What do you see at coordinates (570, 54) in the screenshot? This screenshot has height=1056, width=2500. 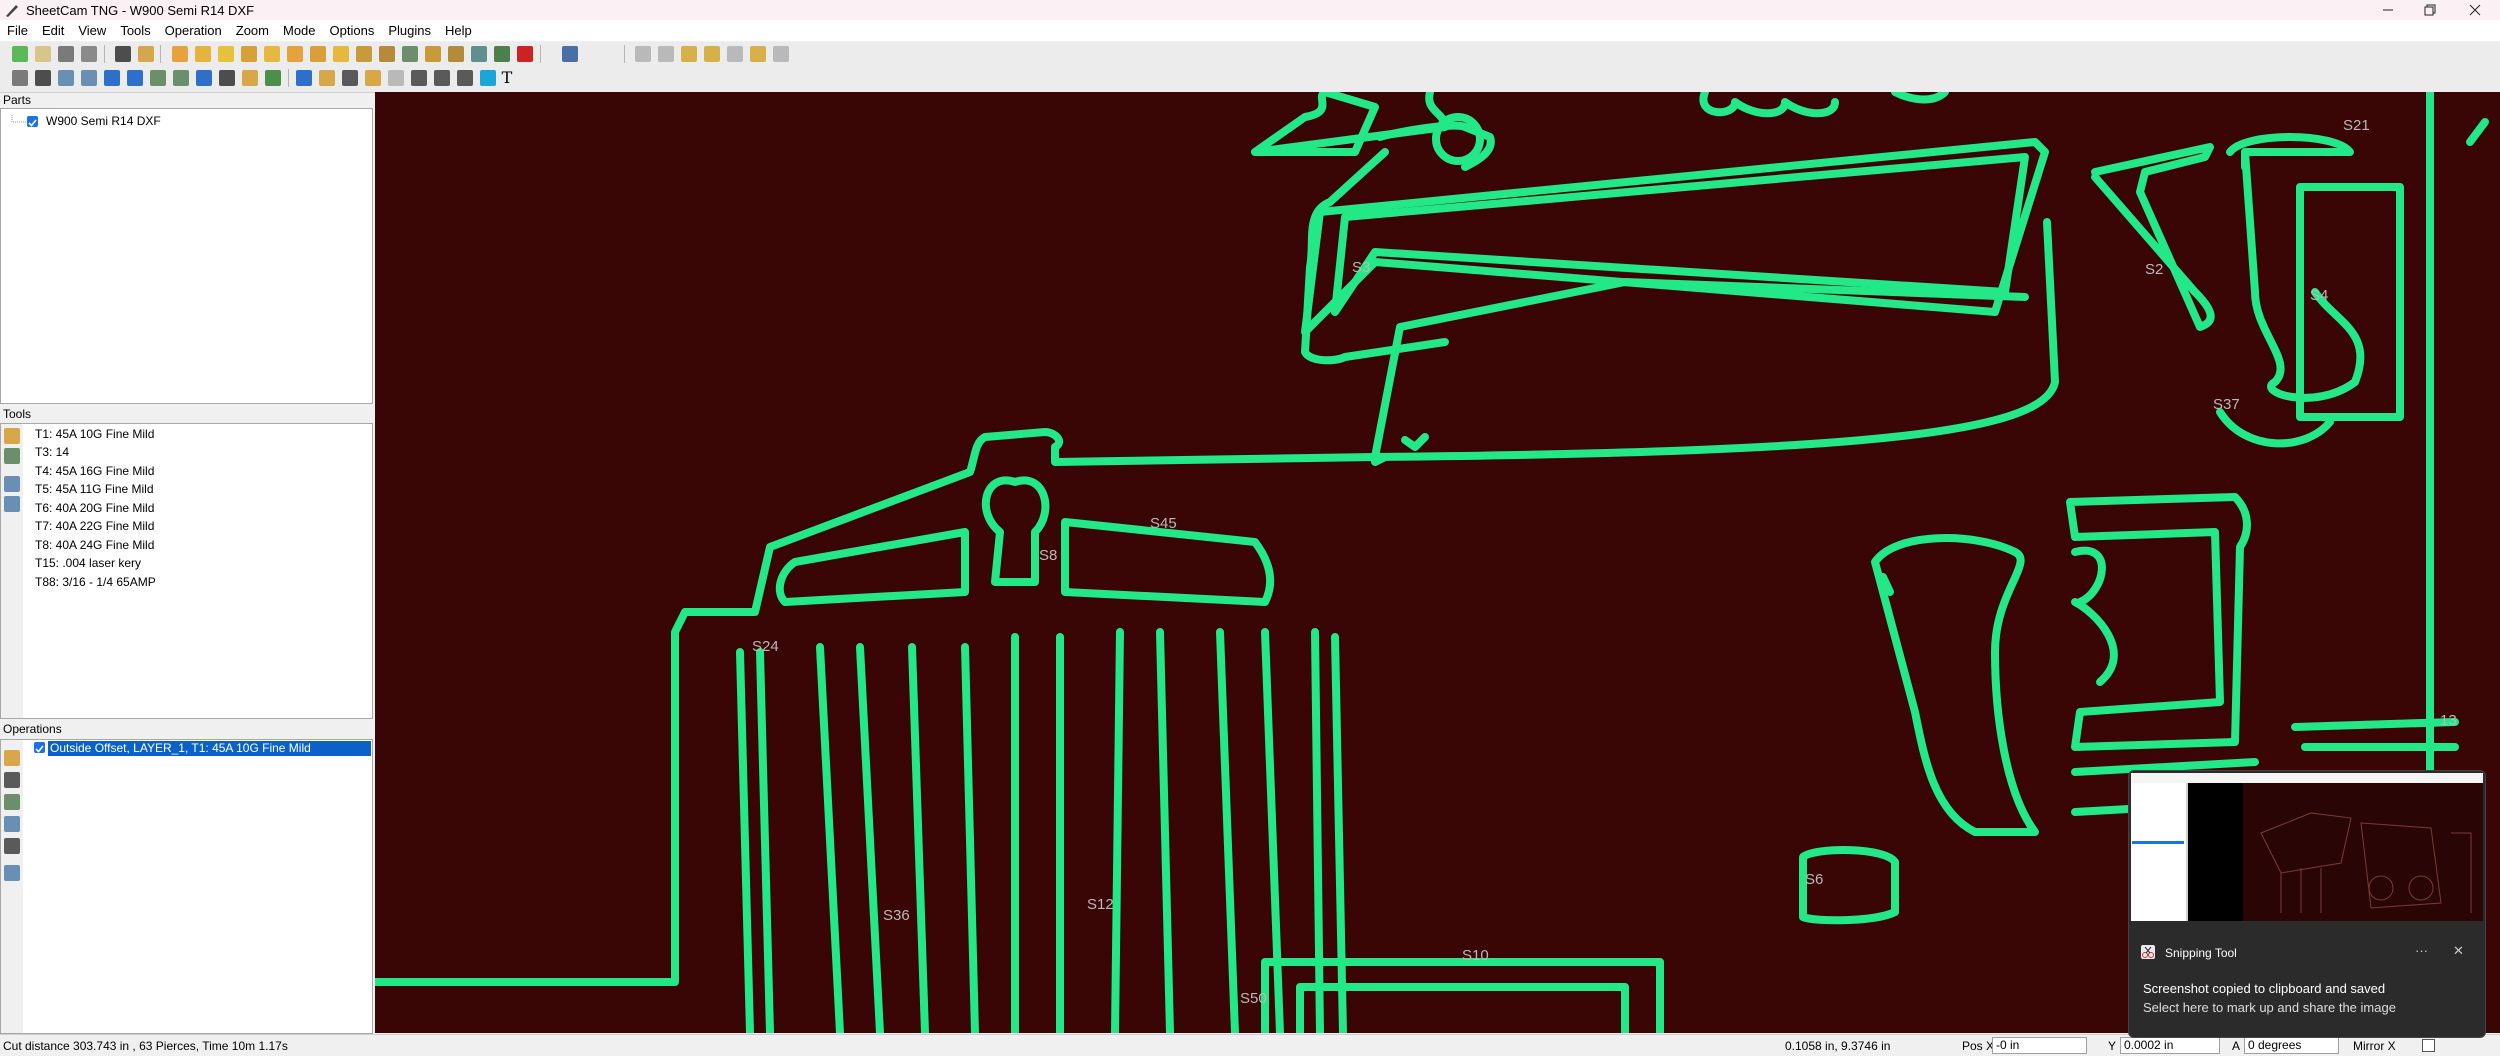 I see `undo-icon` at bounding box center [570, 54].